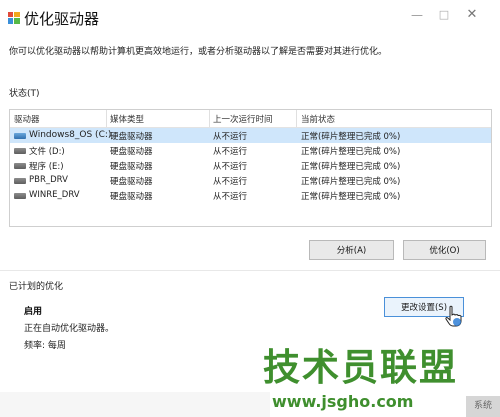  I want to click on windows-drive-icon, so click(20, 136).